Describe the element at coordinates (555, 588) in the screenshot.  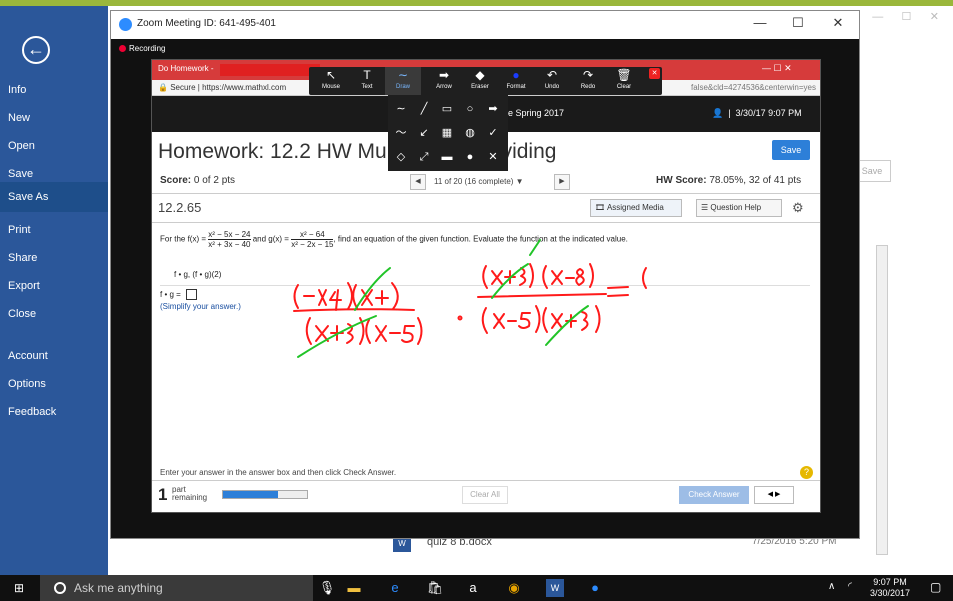
I see `word-taskbar-icon: W` at that location.